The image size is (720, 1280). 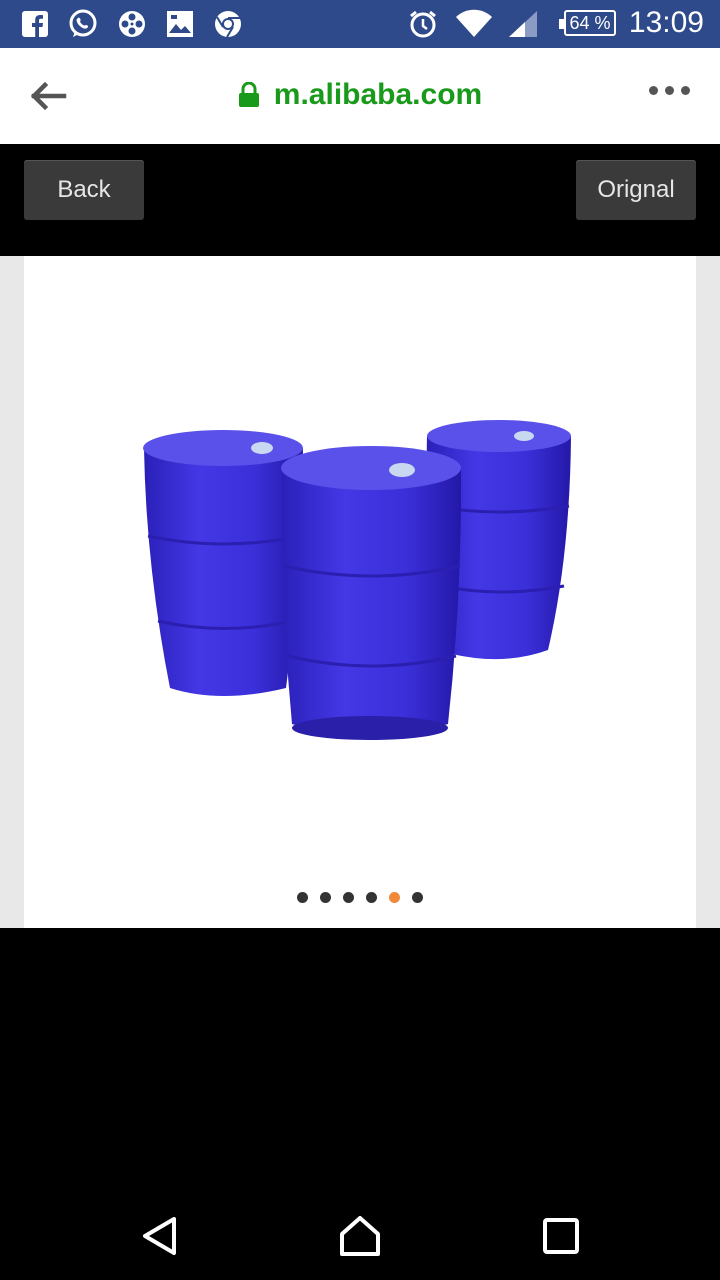 I want to click on battery-icon: 64 %, so click(x=587, y=23).